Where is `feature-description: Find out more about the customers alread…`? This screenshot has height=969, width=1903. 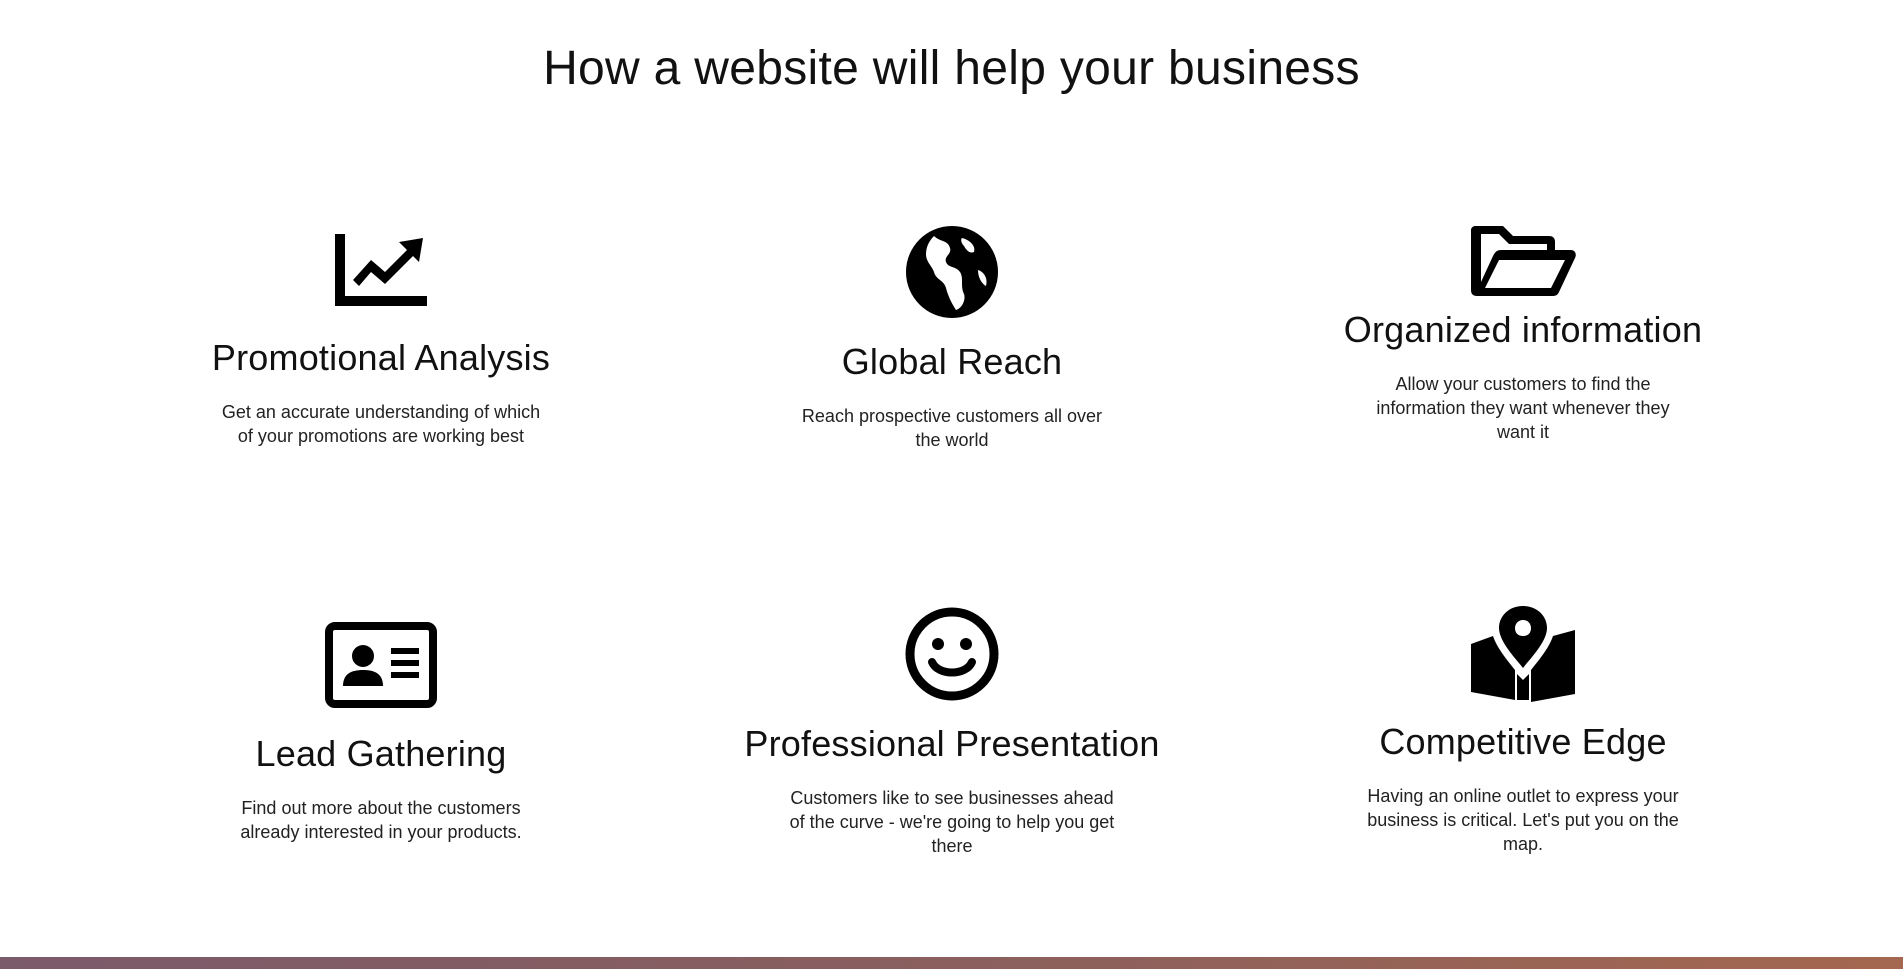 feature-description: Find out more about the customers alread… is located at coordinates (381, 820).